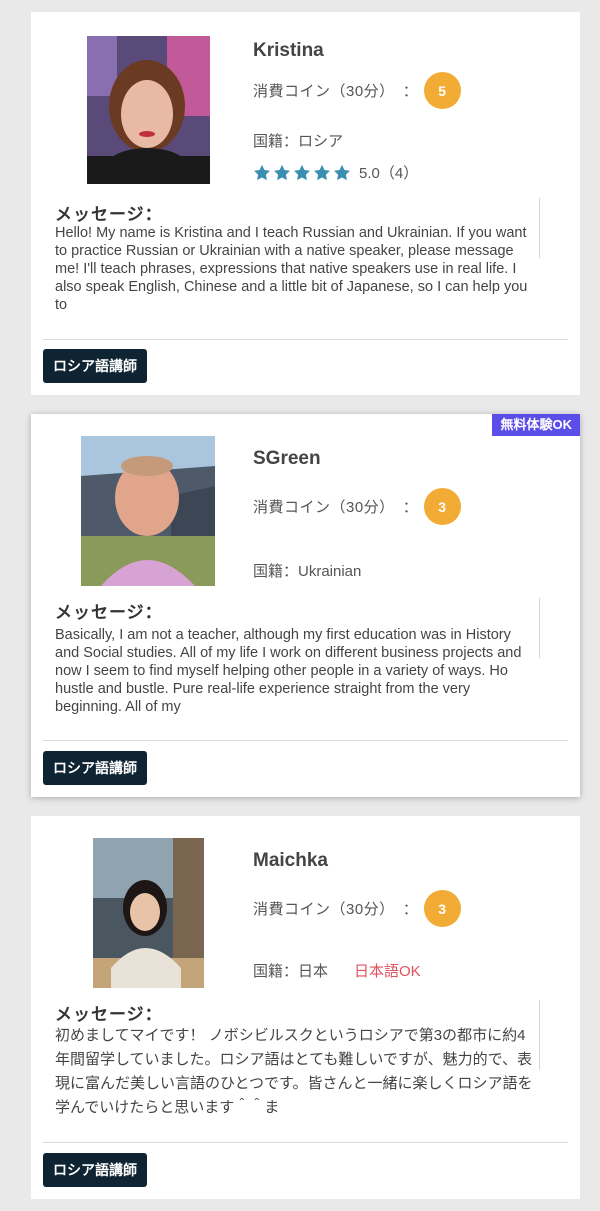 The image size is (600, 1211). Describe the element at coordinates (290, 861) in the screenshot. I see `tutor-name: Maichka` at that location.